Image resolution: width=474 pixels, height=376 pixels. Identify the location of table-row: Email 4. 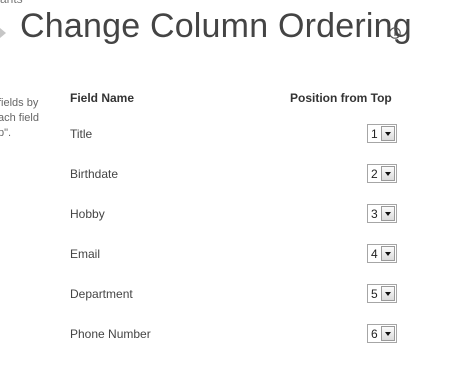
(237, 256).